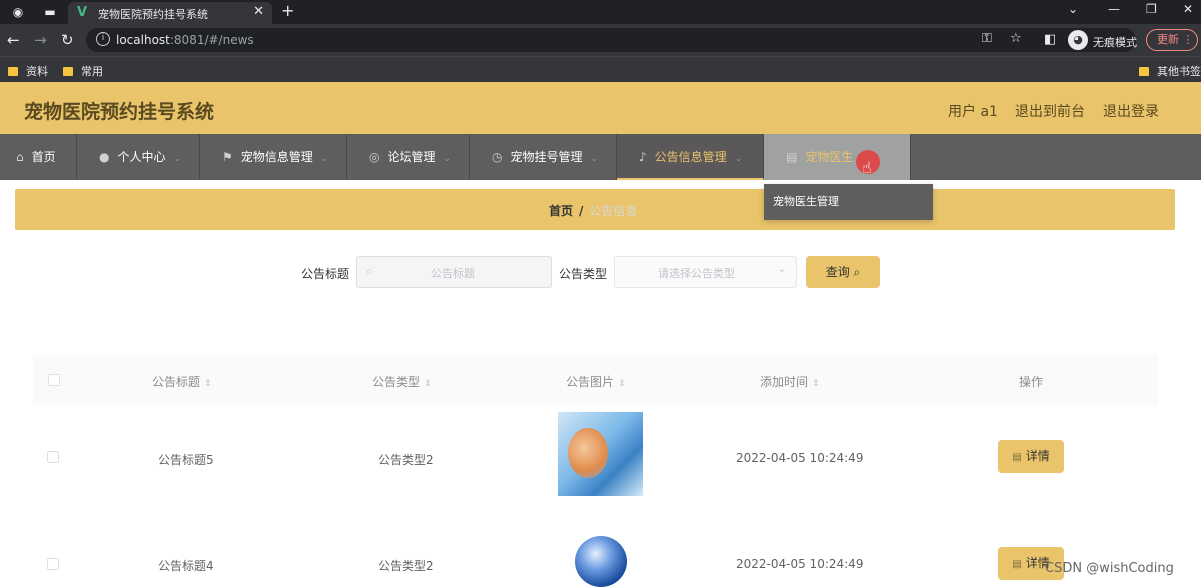  What do you see at coordinates (227, 157) in the screenshot?
I see `flag-icon: ⚑` at bounding box center [227, 157].